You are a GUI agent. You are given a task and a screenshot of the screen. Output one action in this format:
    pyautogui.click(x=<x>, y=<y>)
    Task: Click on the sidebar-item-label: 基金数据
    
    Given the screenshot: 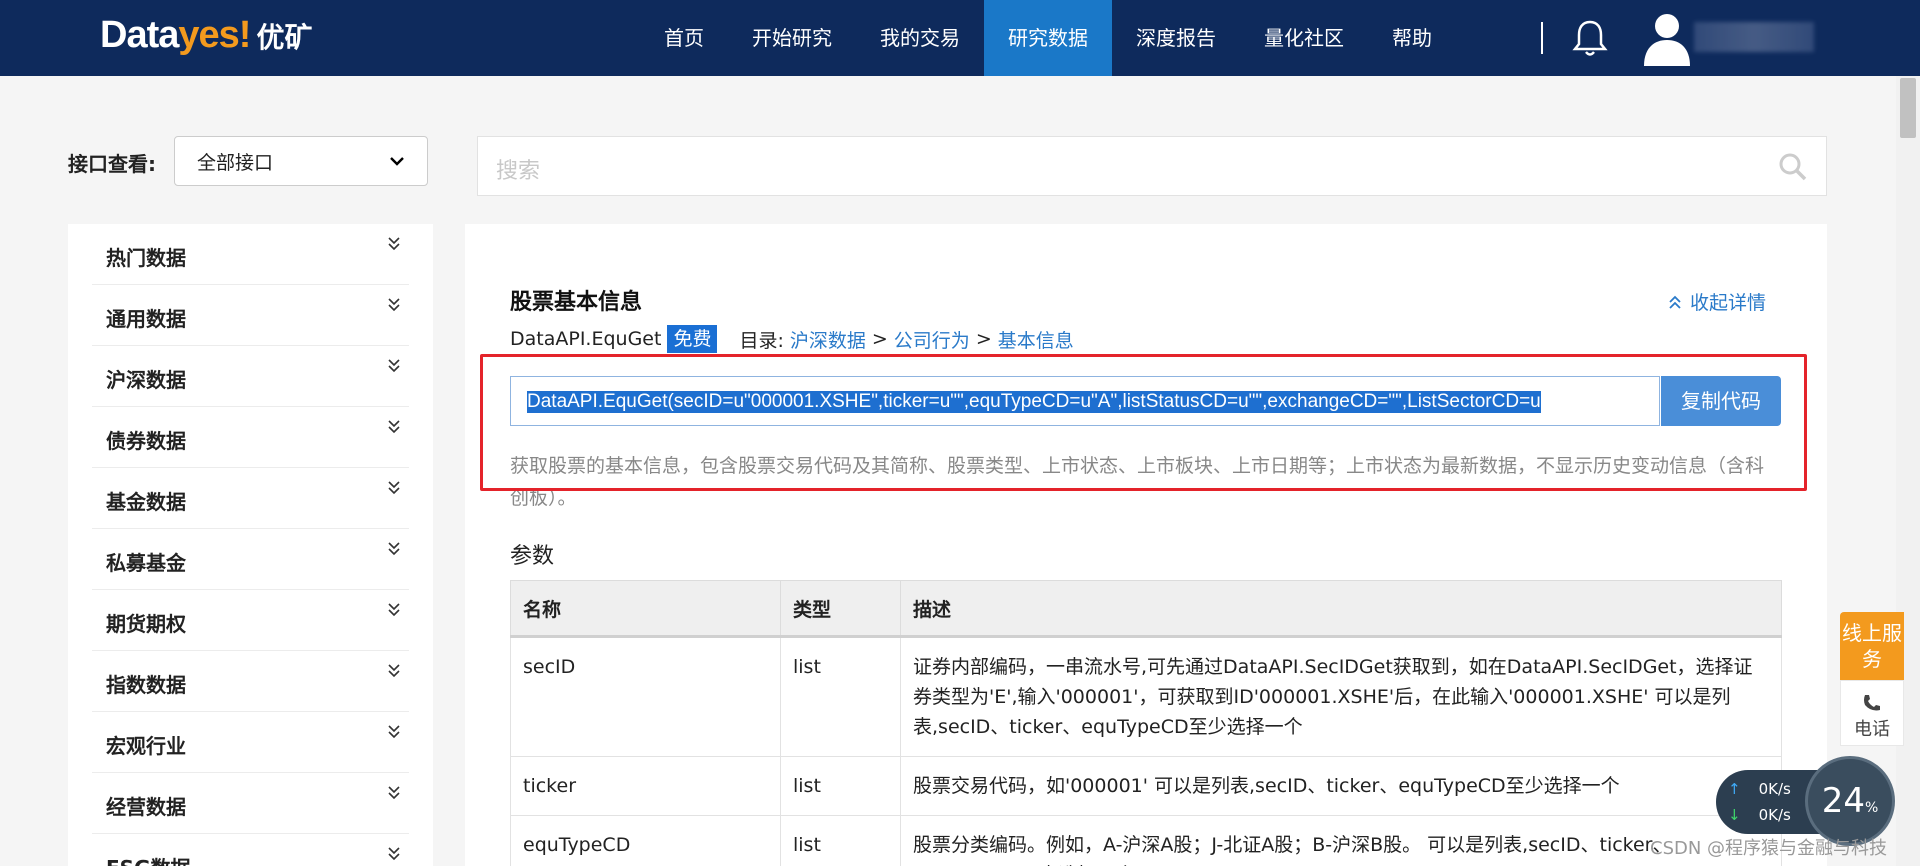 What is the action you would take?
    pyautogui.click(x=146, y=502)
    